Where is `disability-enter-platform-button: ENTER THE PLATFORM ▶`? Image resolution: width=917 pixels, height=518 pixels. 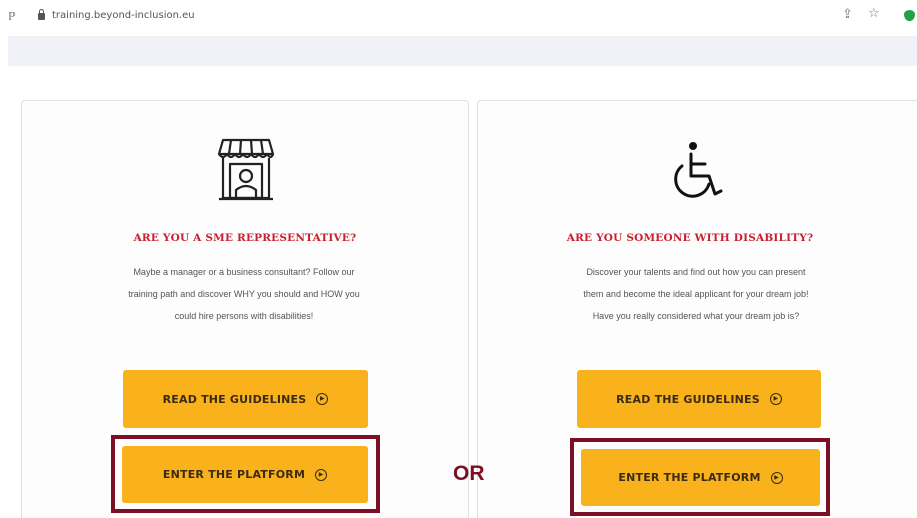
disability-enter-platform-button: ENTER THE PLATFORM ▶ is located at coordinates (700, 477).